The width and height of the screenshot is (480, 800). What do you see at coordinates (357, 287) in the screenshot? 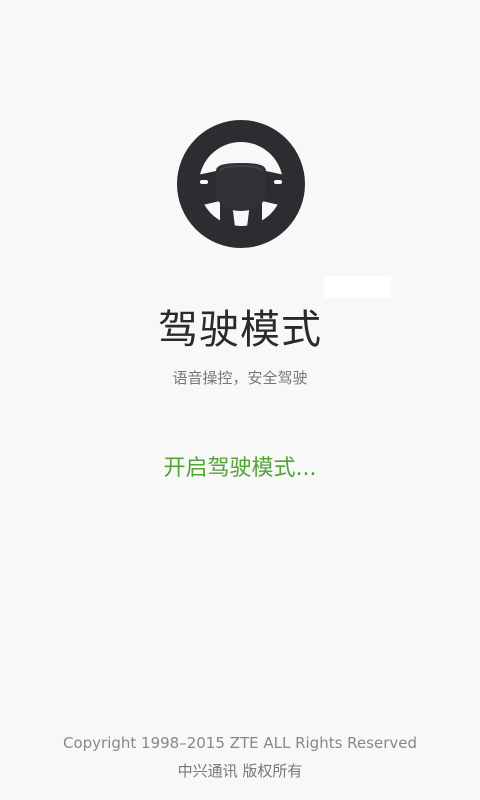
I see `white-patch` at bounding box center [357, 287].